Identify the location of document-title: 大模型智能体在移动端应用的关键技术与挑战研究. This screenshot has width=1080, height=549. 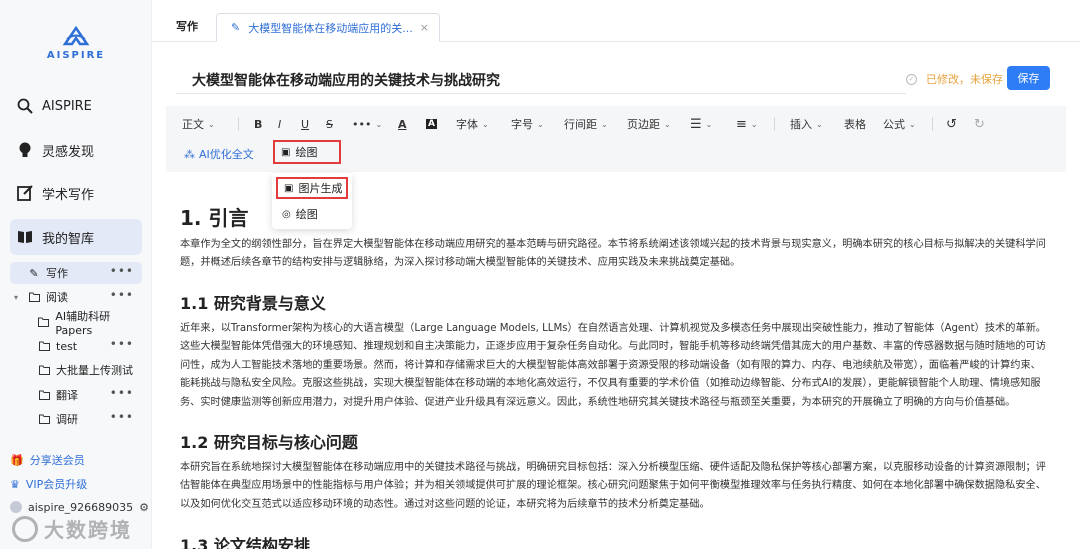
(346, 80).